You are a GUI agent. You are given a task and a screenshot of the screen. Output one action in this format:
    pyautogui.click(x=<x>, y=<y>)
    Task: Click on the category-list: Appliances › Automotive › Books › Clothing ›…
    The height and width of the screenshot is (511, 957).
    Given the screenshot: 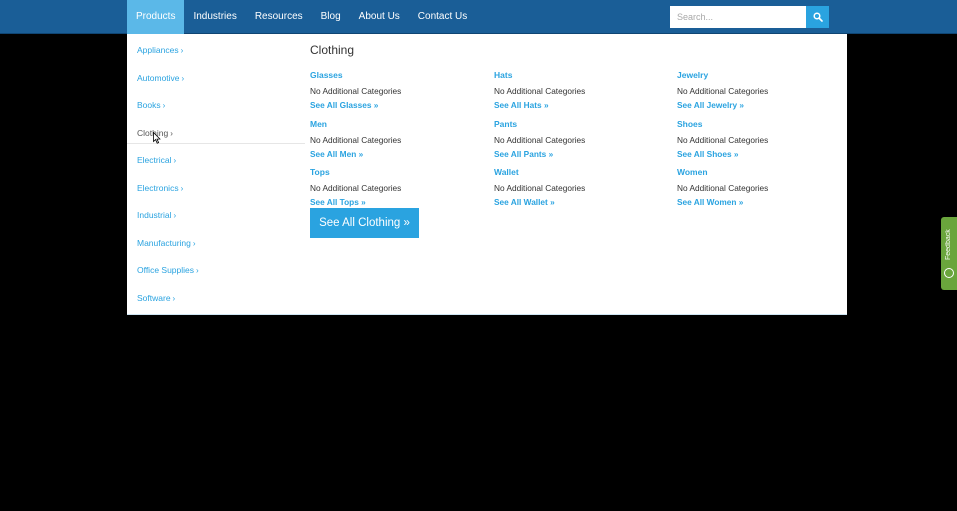 What is the action you would take?
    pyautogui.click(x=216, y=171)
    